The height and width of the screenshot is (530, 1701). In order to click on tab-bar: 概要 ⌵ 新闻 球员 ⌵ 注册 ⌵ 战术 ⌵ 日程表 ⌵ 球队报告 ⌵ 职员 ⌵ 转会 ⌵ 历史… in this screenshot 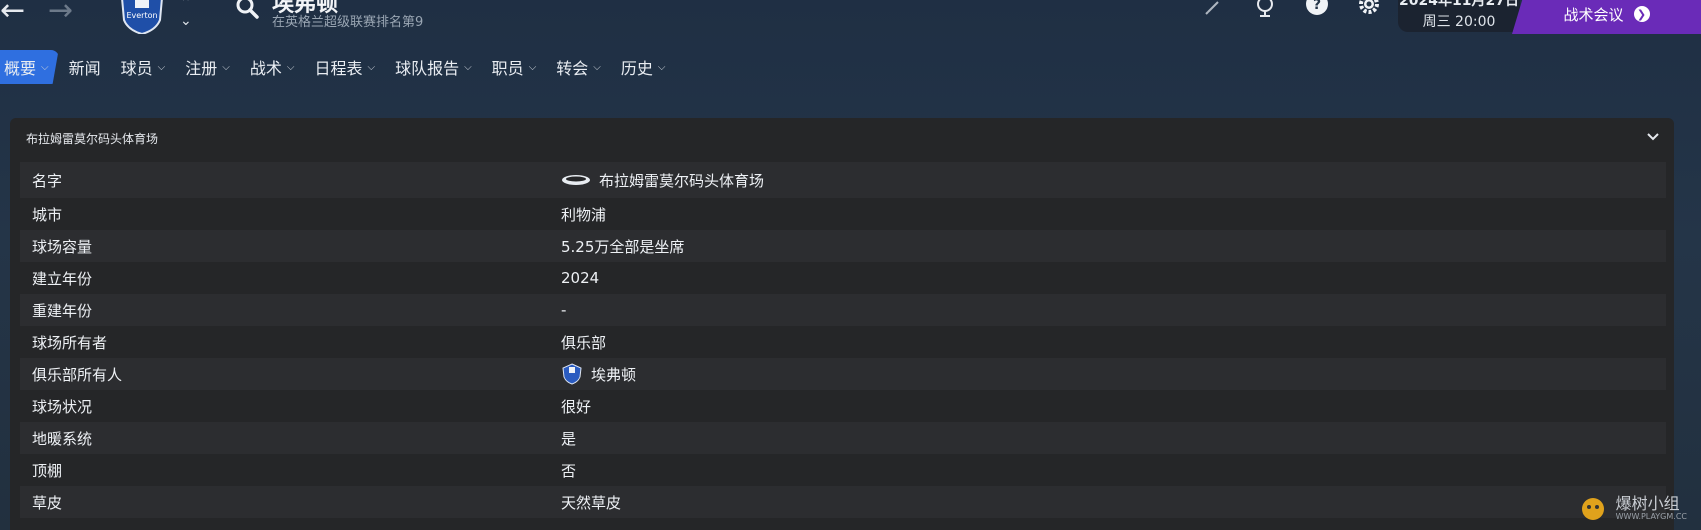, I will do `click(338, 67)`.